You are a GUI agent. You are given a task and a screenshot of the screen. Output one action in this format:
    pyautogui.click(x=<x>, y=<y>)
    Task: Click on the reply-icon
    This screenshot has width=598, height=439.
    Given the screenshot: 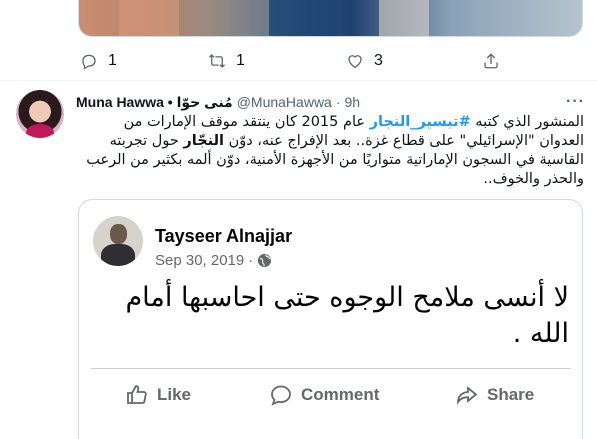 What is the action you would take?
    pyautogui.click(x=89, y=62)
    